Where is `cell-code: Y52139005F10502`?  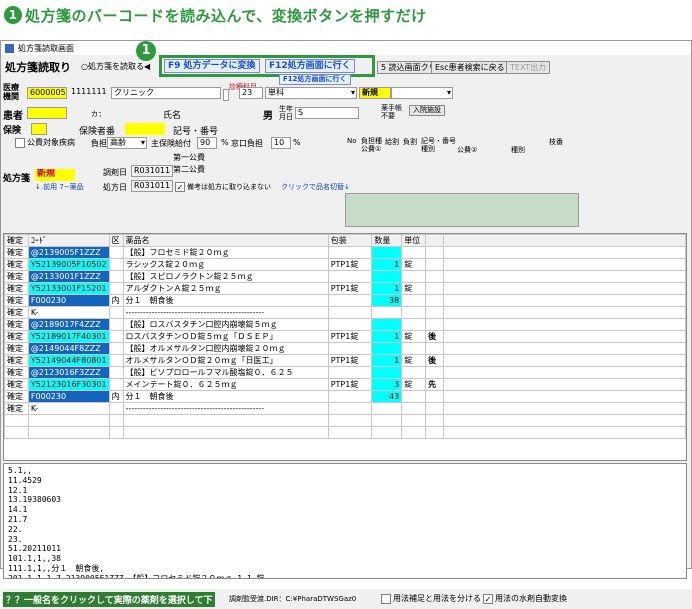
cell-code: Y52139005F10502 is located at coordinates (68, 264).